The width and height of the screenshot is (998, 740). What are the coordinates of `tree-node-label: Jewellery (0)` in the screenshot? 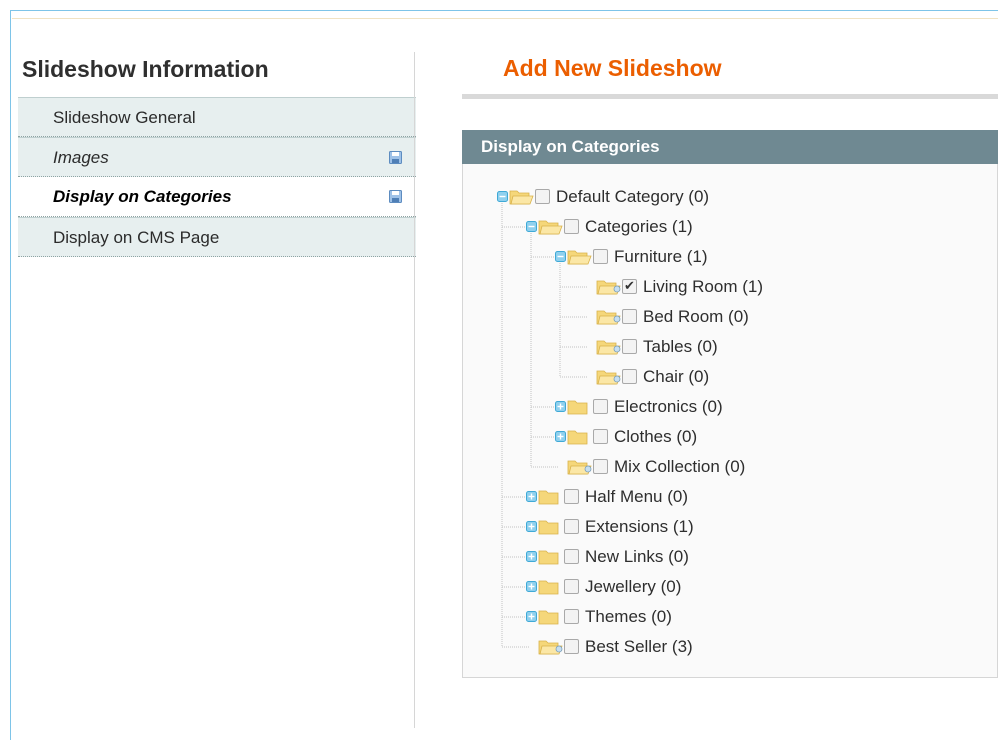 It's located at (633, 586).